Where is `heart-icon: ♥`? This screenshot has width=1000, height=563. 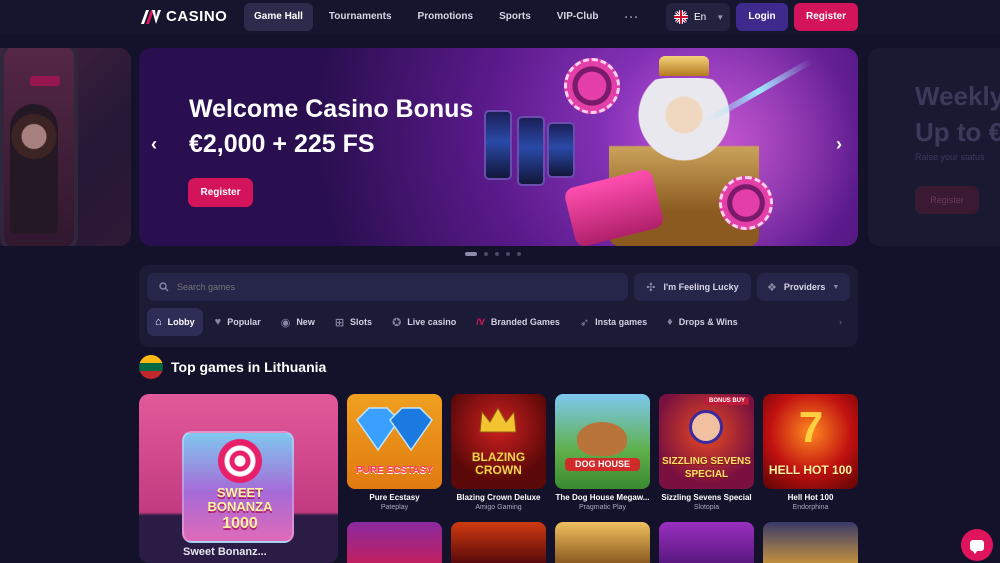 heart-icon: ♥ is located at coordinates (218, 322).